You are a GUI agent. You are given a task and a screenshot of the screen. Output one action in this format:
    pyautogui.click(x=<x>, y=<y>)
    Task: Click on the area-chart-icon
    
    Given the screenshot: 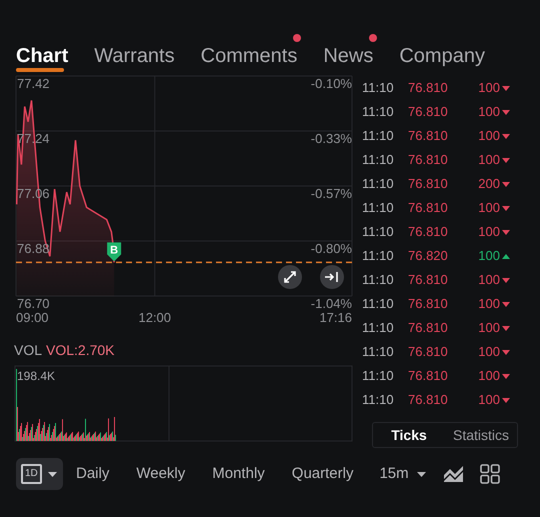 What is the action you would take?
    pyautogui.click(x=454, y=474)
    